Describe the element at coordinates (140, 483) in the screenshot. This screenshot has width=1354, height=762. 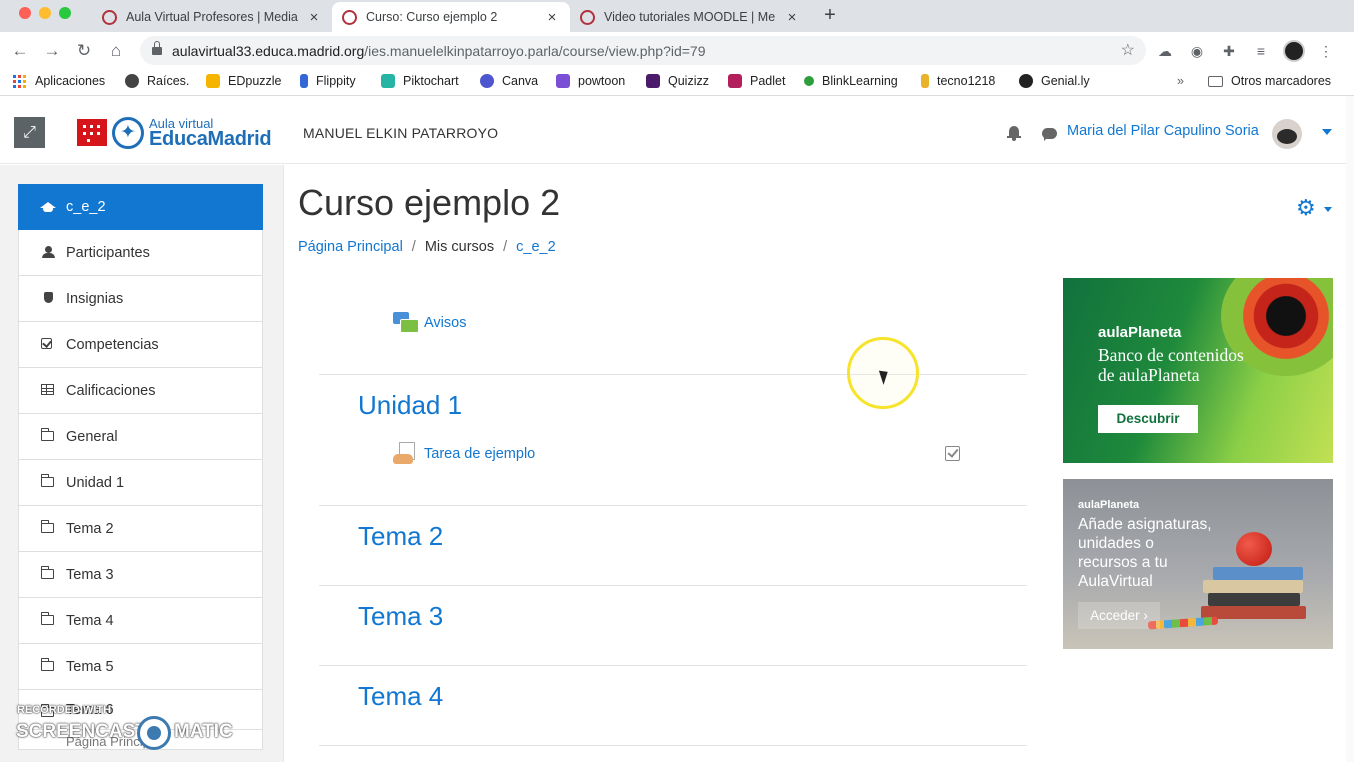
I see `nav-item-unidad-1: Unidad 1` at that location.